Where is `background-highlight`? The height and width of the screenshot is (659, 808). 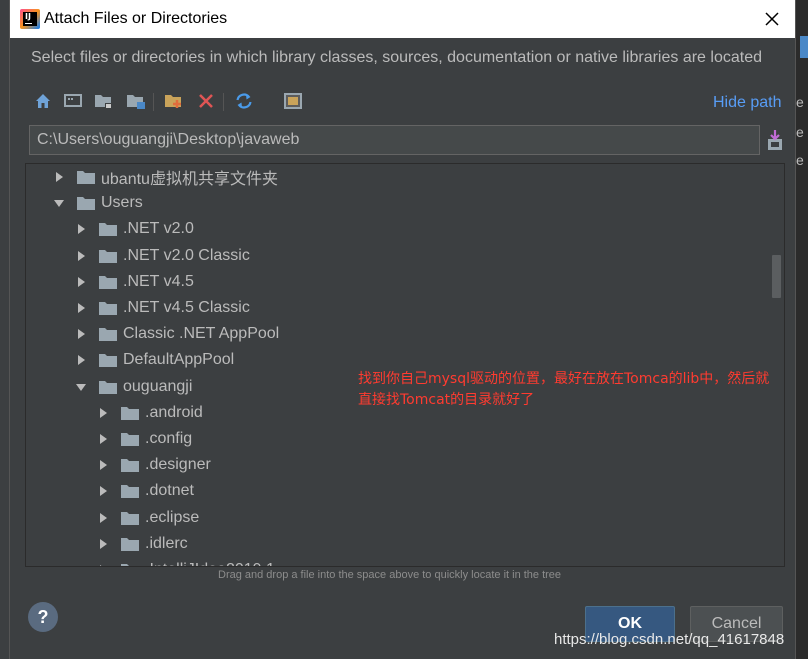
background-highlight is located at coordinates (804, 47).